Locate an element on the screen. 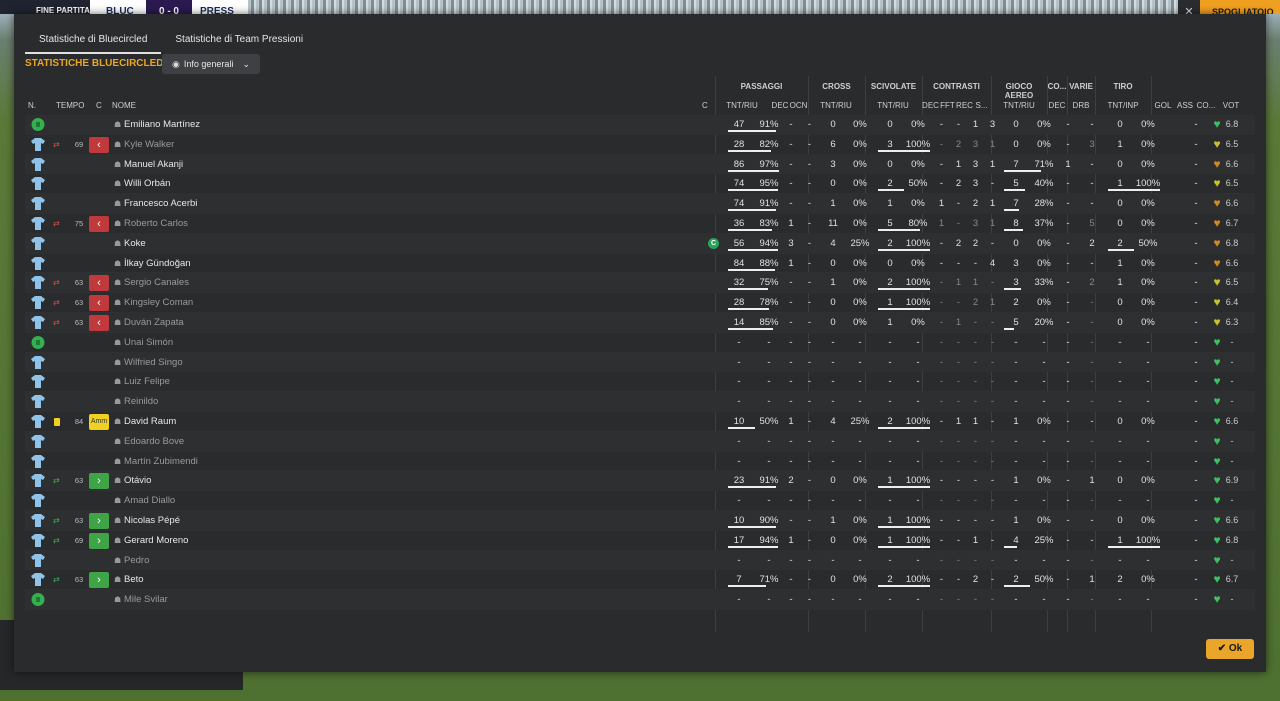 This screenshot has height=701, width=1280. col-header-captain: C is located at coordinates (705, 105).